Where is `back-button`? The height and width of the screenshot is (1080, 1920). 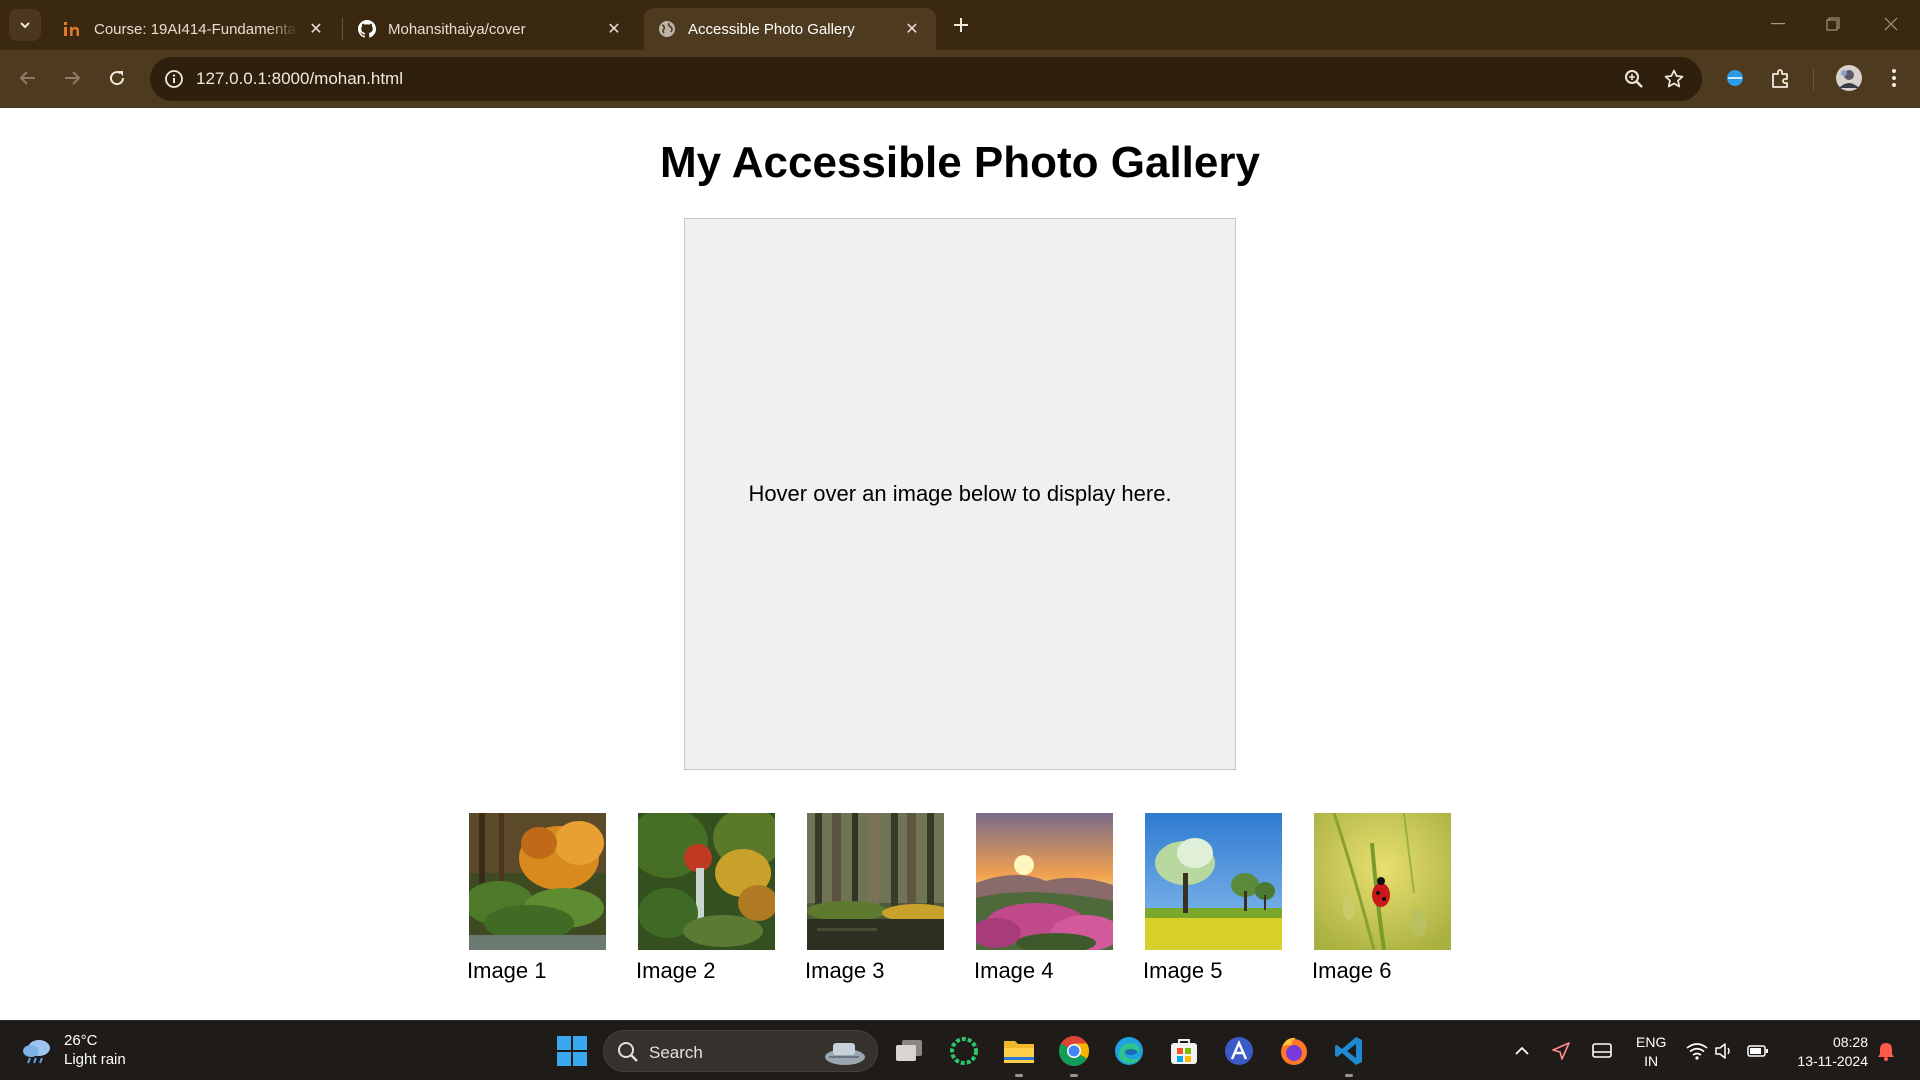 back-button is located at coordinates (28, 78).